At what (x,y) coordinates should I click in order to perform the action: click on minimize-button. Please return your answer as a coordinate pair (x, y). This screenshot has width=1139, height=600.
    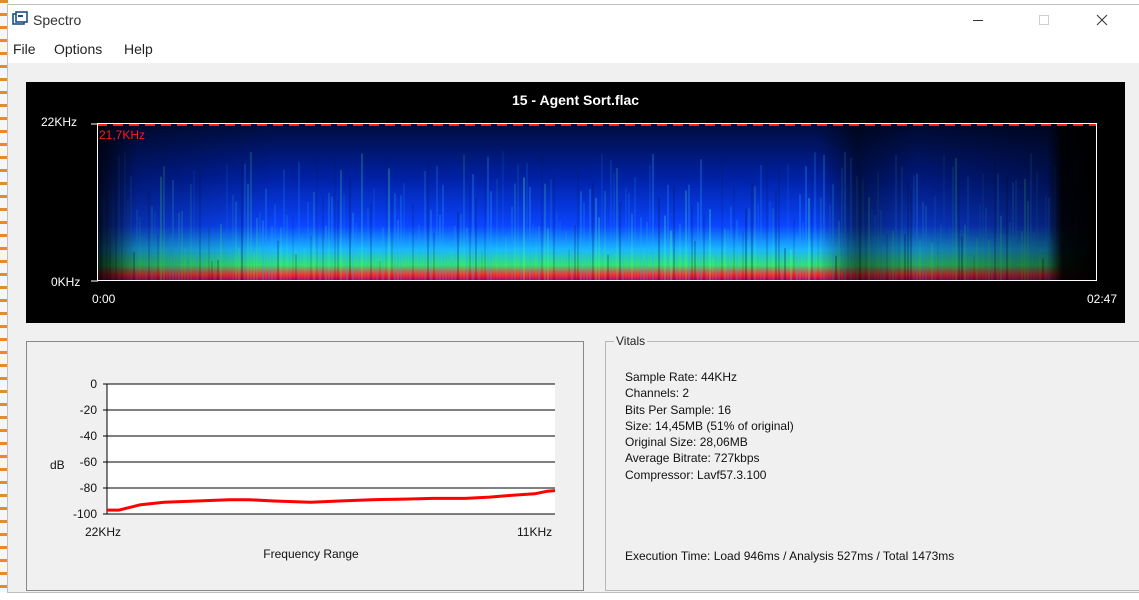
    Looking at the image, I should click on (978, 20).